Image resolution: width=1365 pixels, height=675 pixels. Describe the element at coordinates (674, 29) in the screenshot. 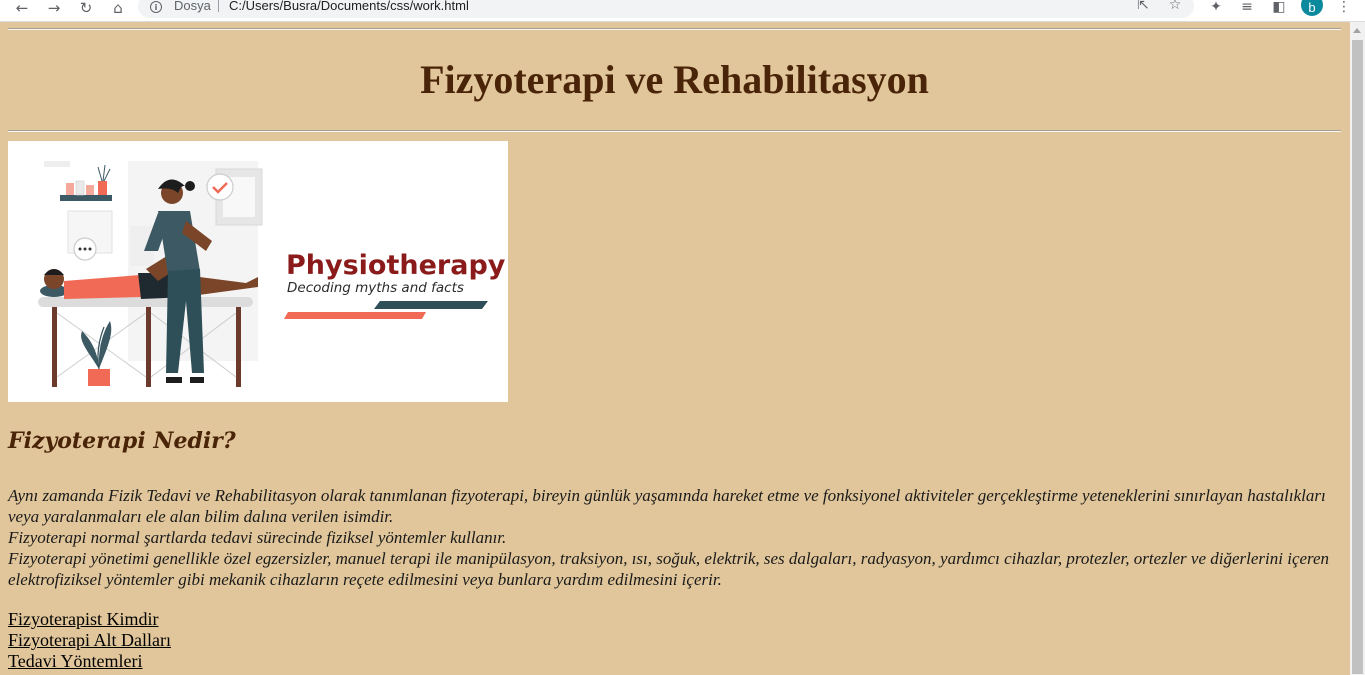

I see `top-divider` at that location.